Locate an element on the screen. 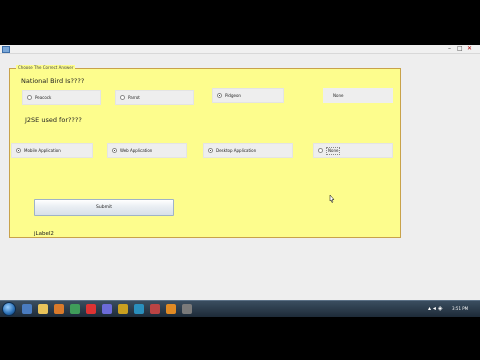  window-icon is located at coordinates (6, 49).